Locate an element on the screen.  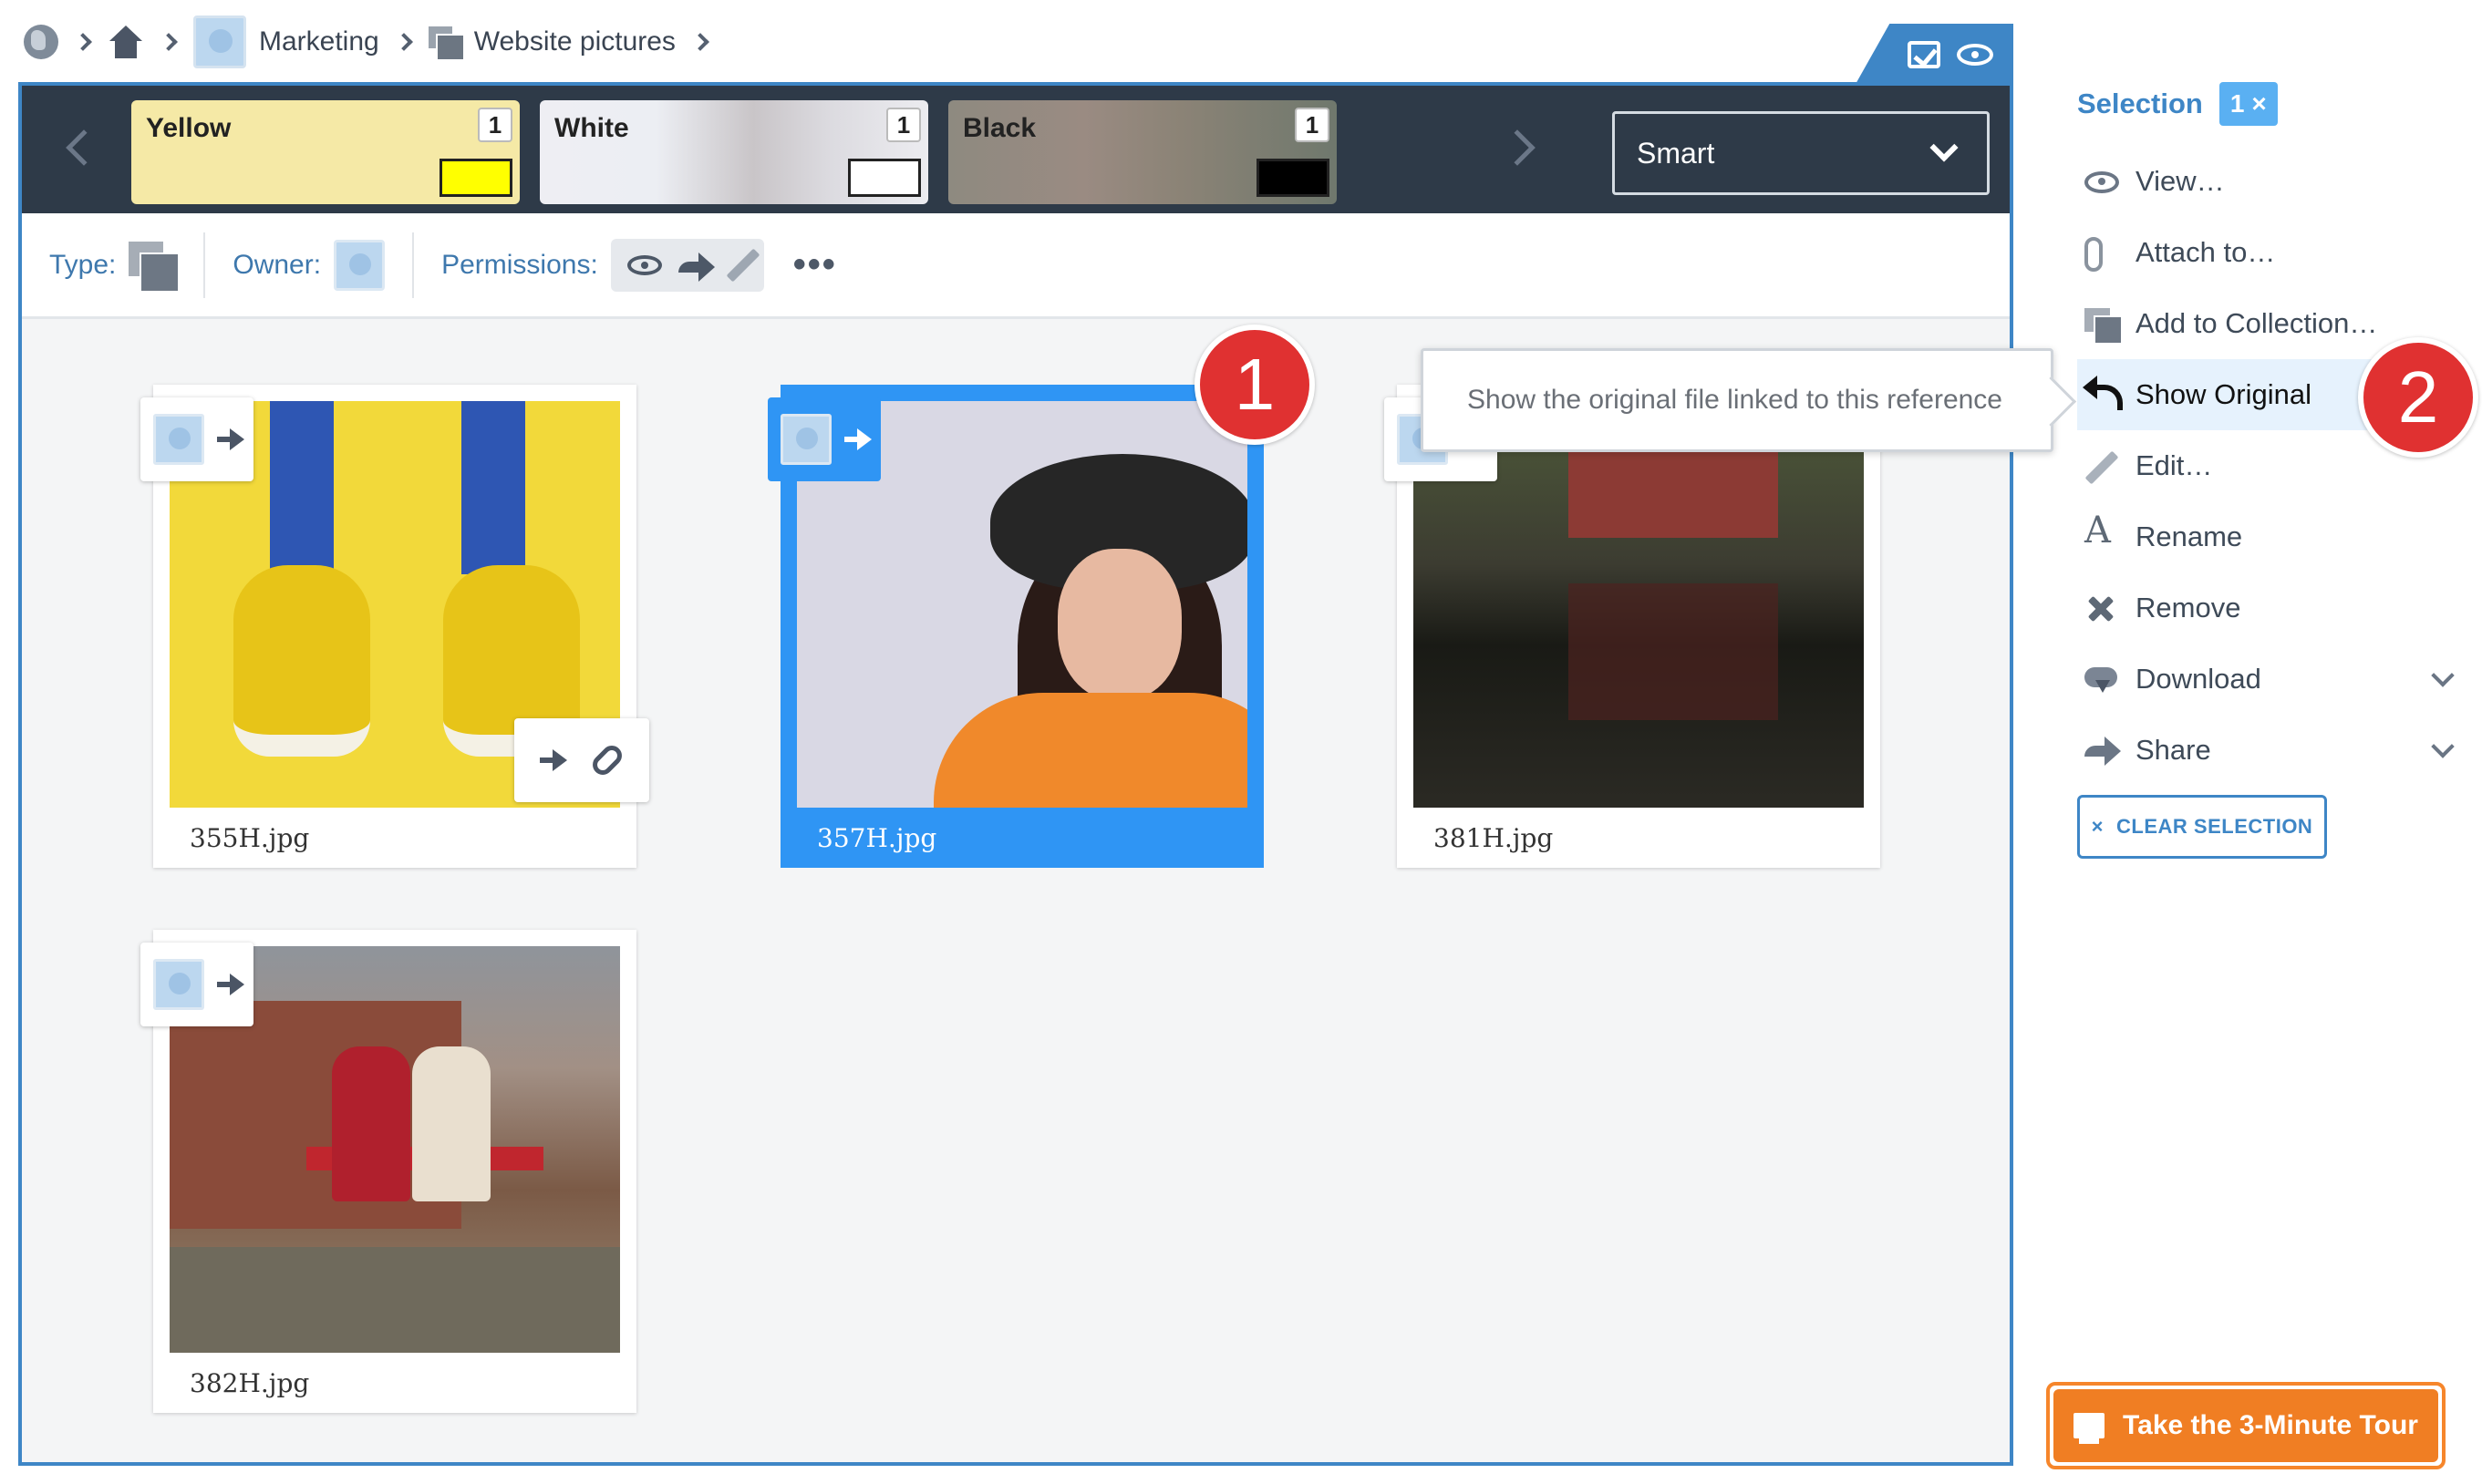
menu-item-share: Share is located at coordinates (2268, 750).